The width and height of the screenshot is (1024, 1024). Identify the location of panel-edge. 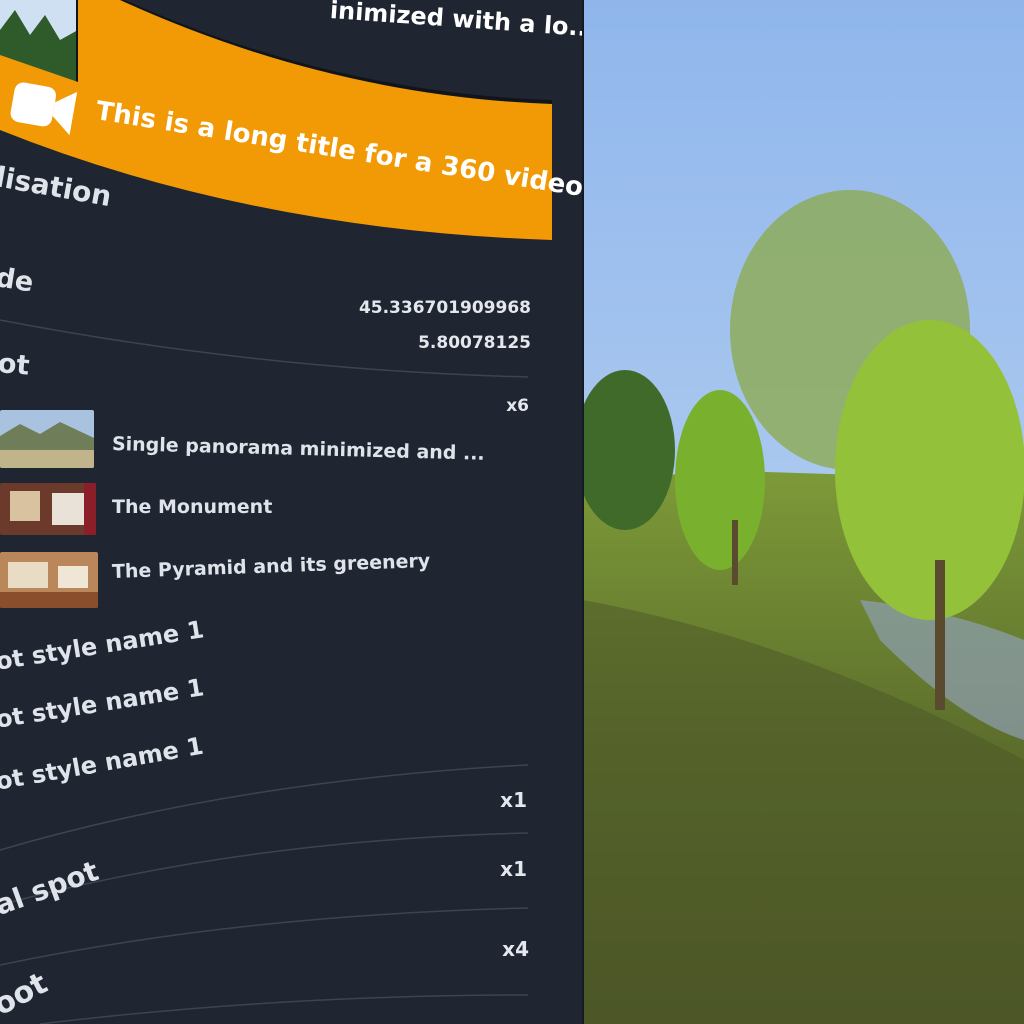
(583, 512).